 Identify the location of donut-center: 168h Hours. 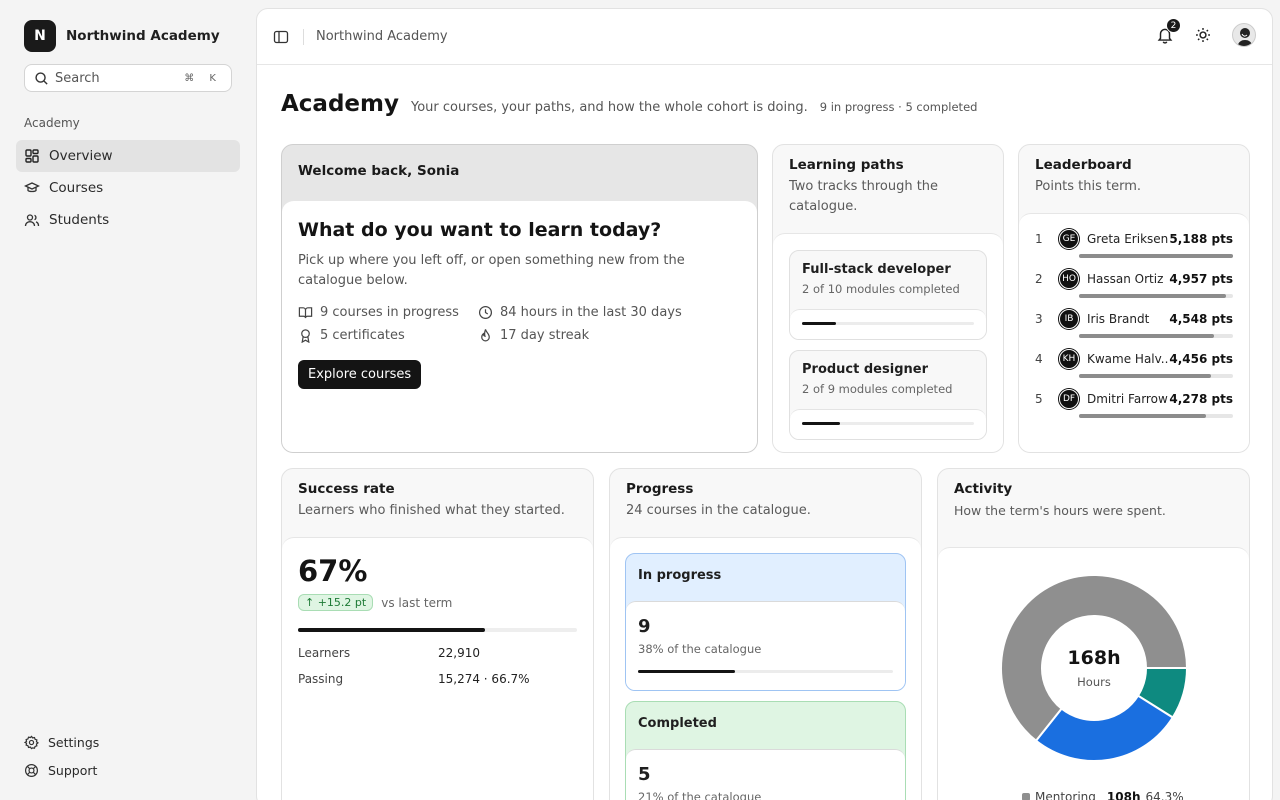
(1094, 668).